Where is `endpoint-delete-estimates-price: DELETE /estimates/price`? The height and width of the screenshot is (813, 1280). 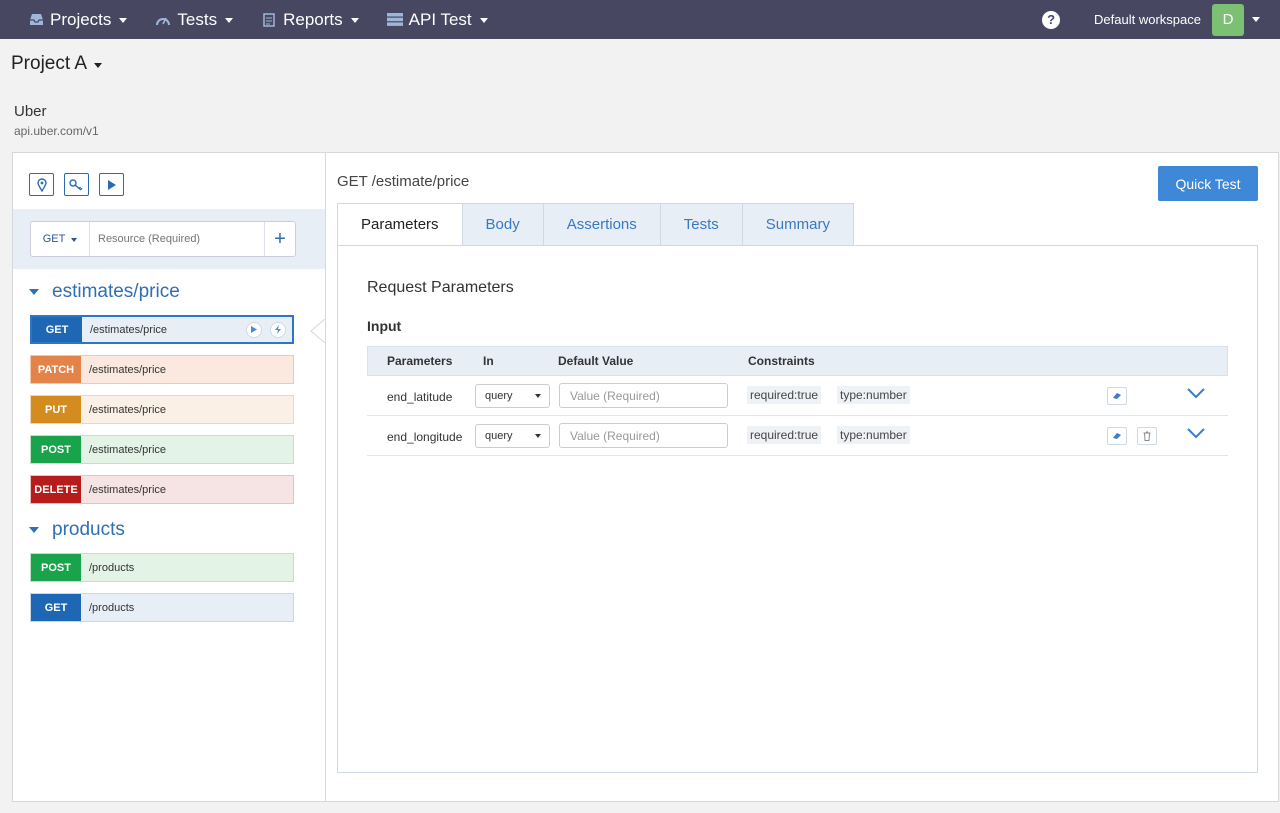 endpoint-delete-estimates-price: DELETE /estimates/price is located at coordinates (162, 489).